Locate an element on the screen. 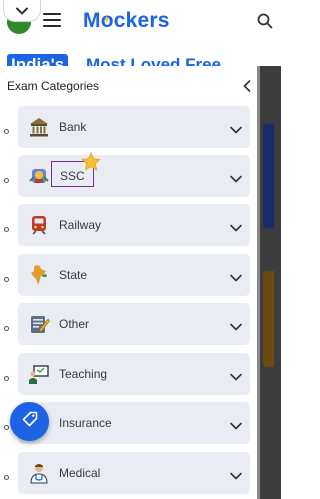 This screenshot has height=499, width=320. chevron-left-icon is located at coordinates (247, 86).